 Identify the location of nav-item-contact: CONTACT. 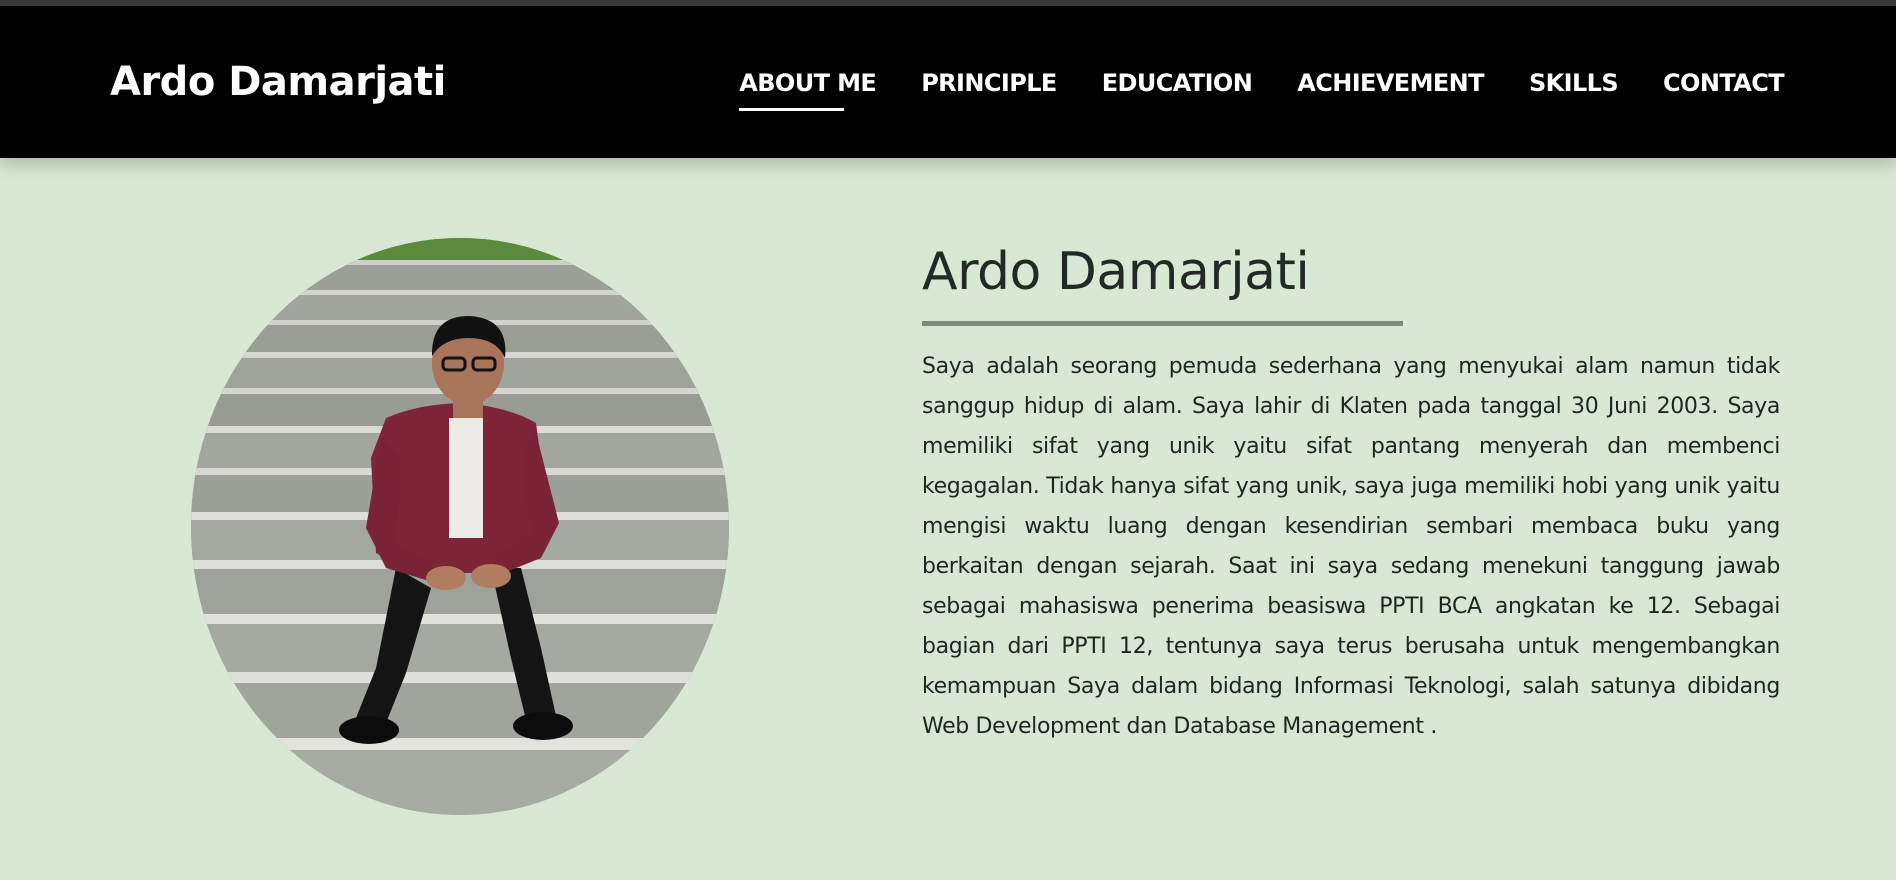
(1724, 83).